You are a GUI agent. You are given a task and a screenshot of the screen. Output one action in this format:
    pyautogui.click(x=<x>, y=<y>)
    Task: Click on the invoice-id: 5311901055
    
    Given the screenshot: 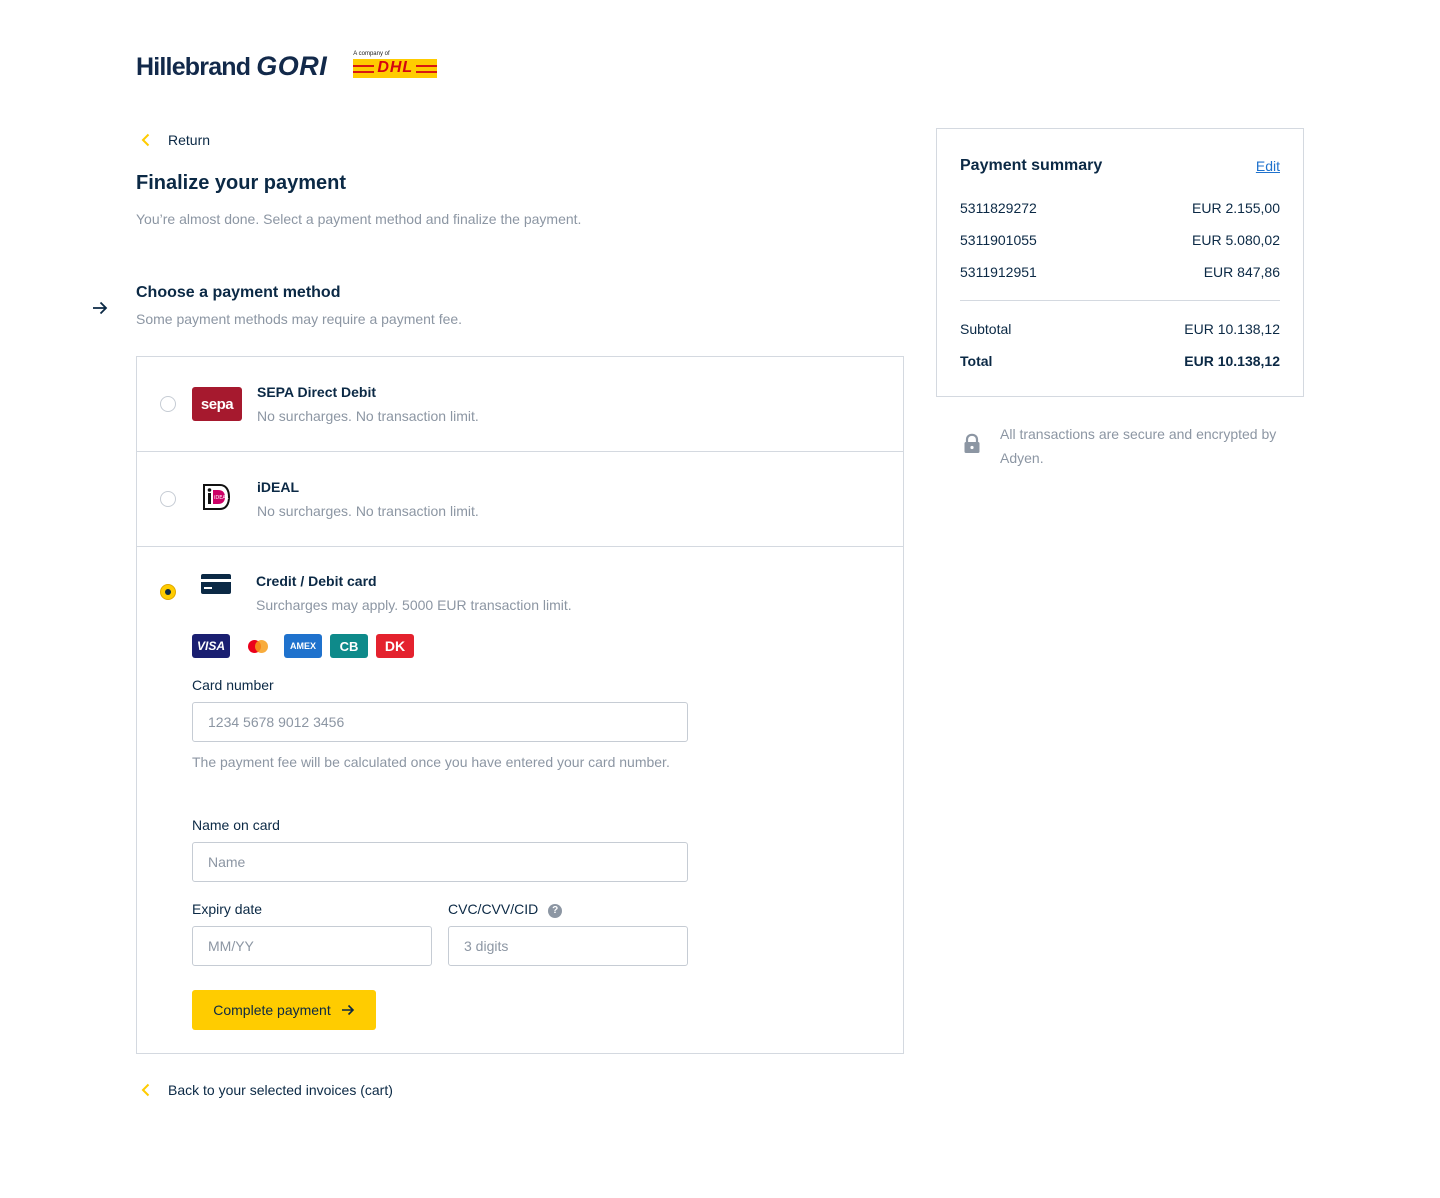 What is the action you would take?
    pyautogui.click(x=998, y=240)
    